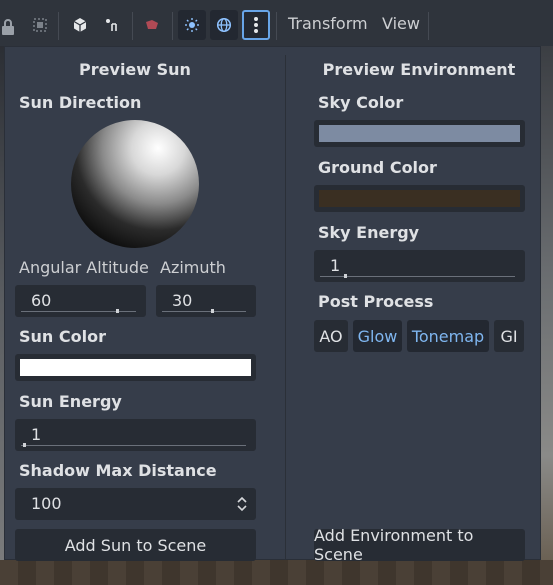 This screenshot has width=553, height=585. I want to click on angular-altitude-slider: 60, so click(80, 301).